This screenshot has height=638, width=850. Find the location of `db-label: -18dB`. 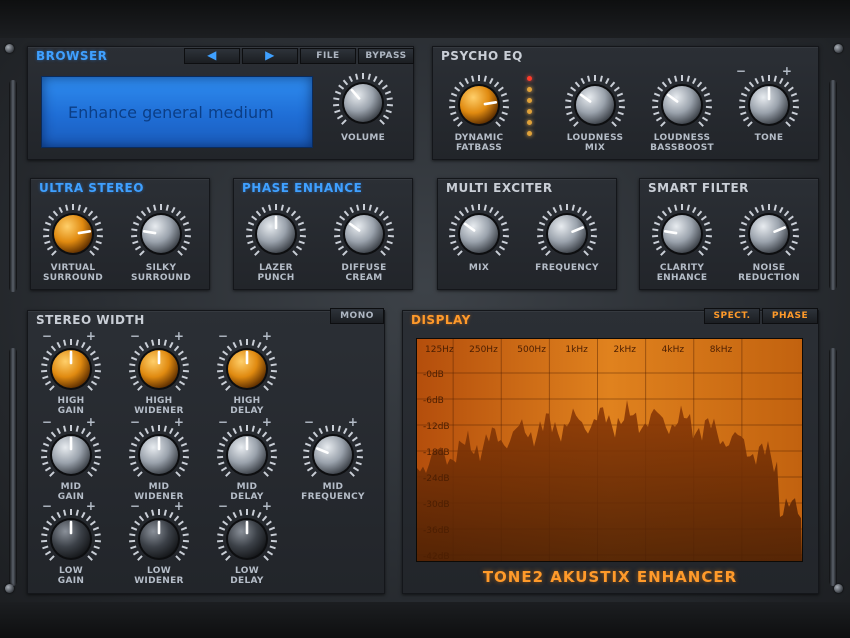

db-label: -18dB is located at coordinates (436, 453).